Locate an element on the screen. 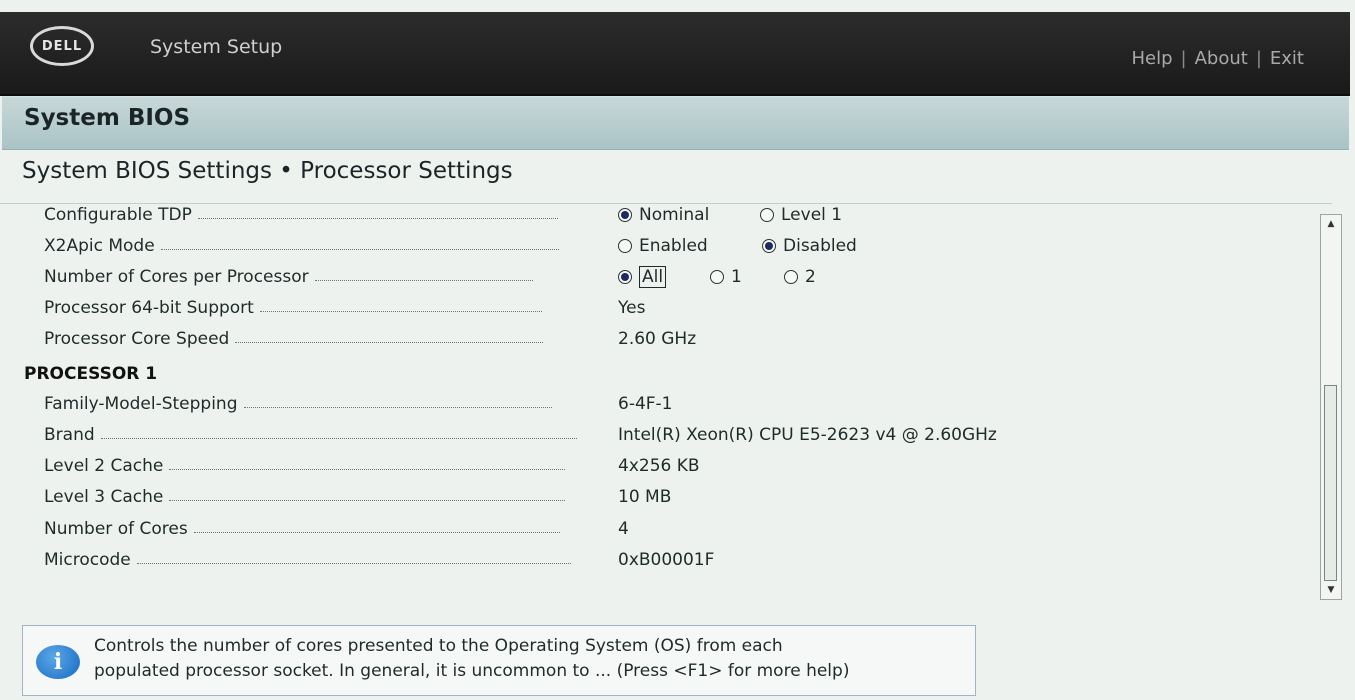  setting-64bit-support: Processor 64-bit Support Yes is located at coordinates (674, 308).